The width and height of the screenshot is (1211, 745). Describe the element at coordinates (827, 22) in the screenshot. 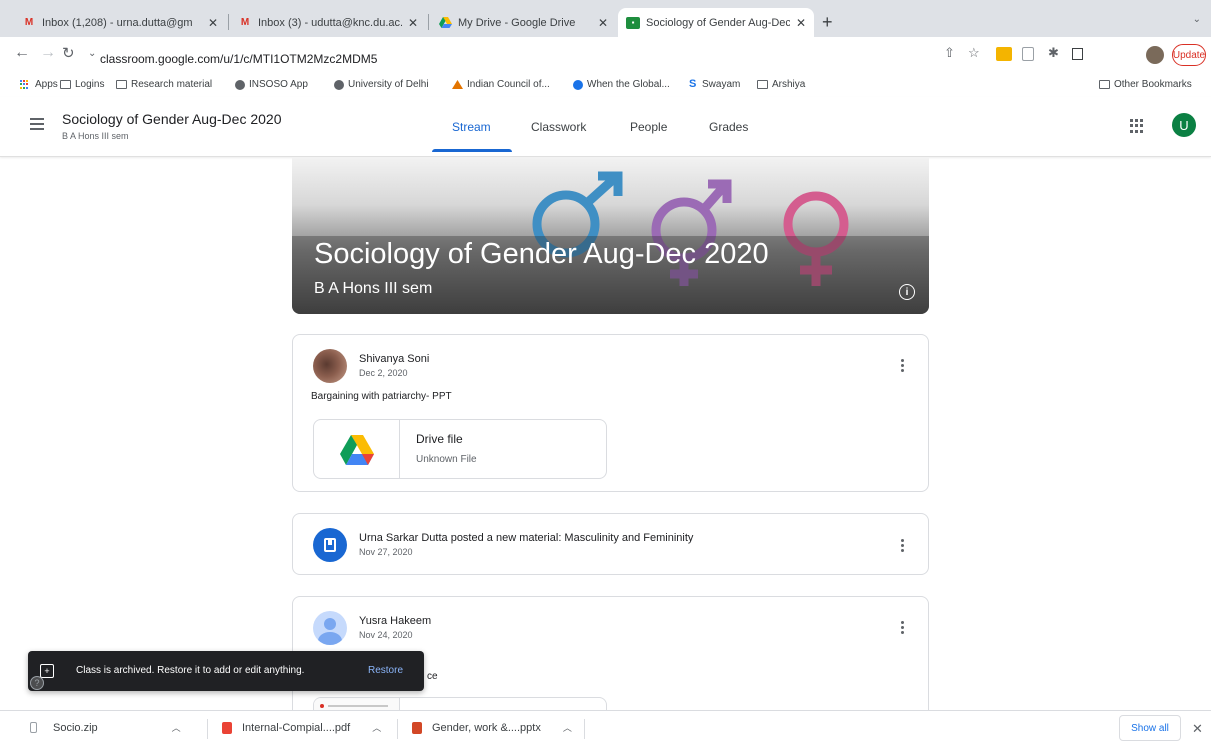

I see `new-tab-button: +` at that location.